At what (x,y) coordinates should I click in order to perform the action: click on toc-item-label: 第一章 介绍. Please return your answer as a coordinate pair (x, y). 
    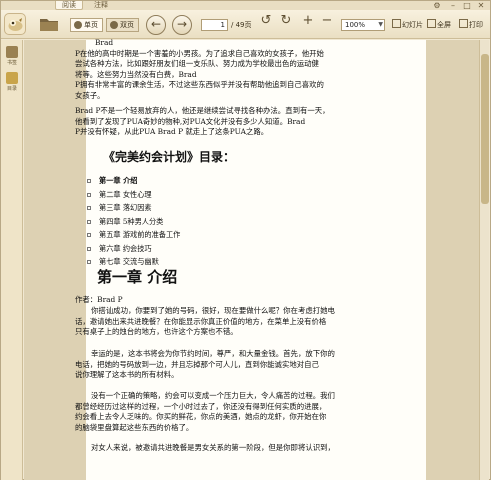
    Looking at the image, I should click on (118, 180).